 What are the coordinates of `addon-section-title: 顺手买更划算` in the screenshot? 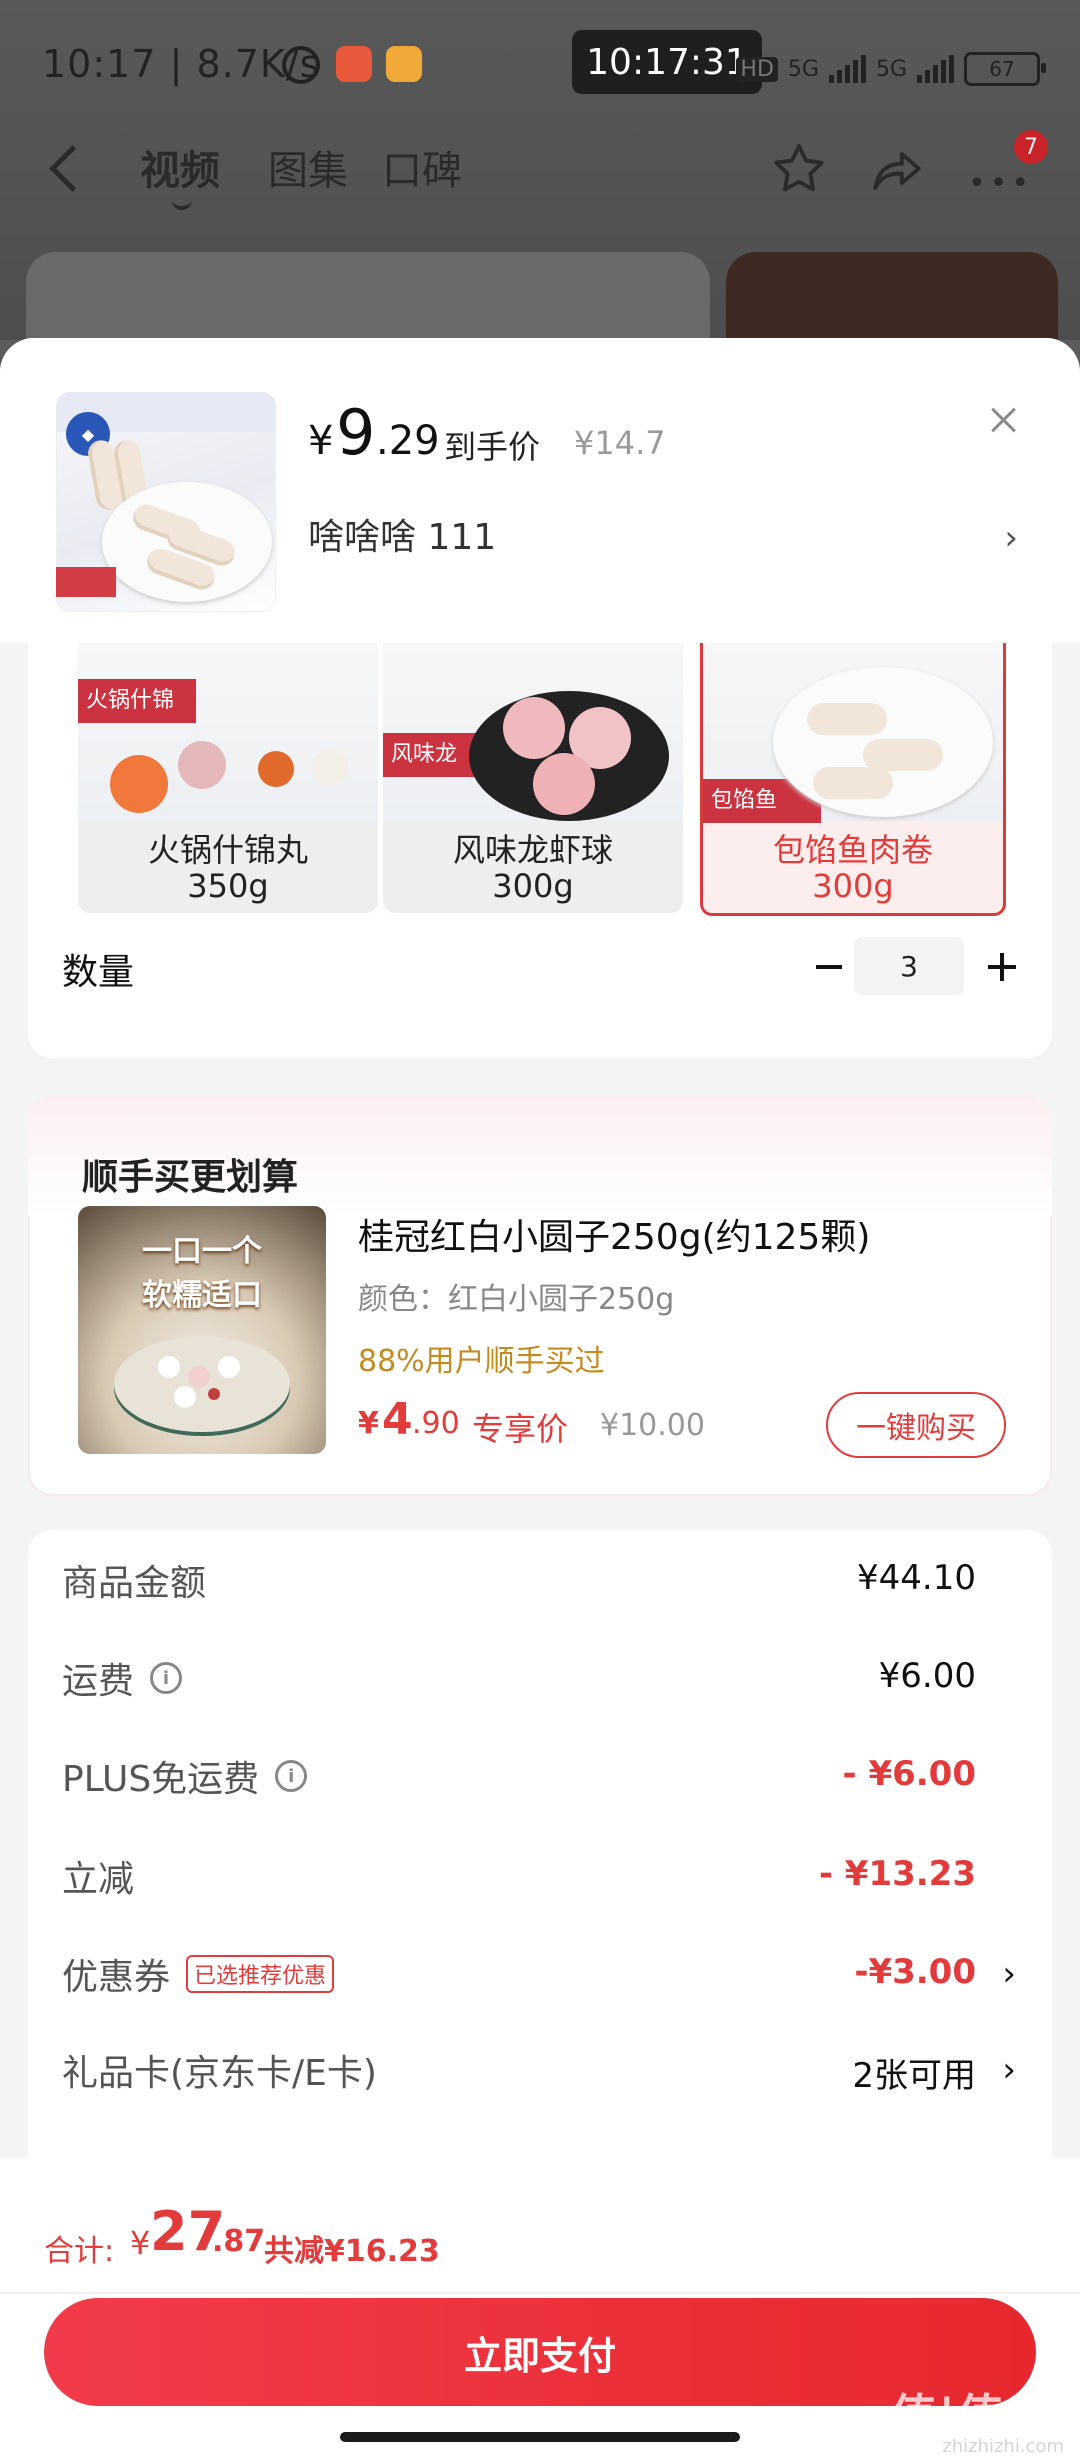 It's located at (190, 1177).